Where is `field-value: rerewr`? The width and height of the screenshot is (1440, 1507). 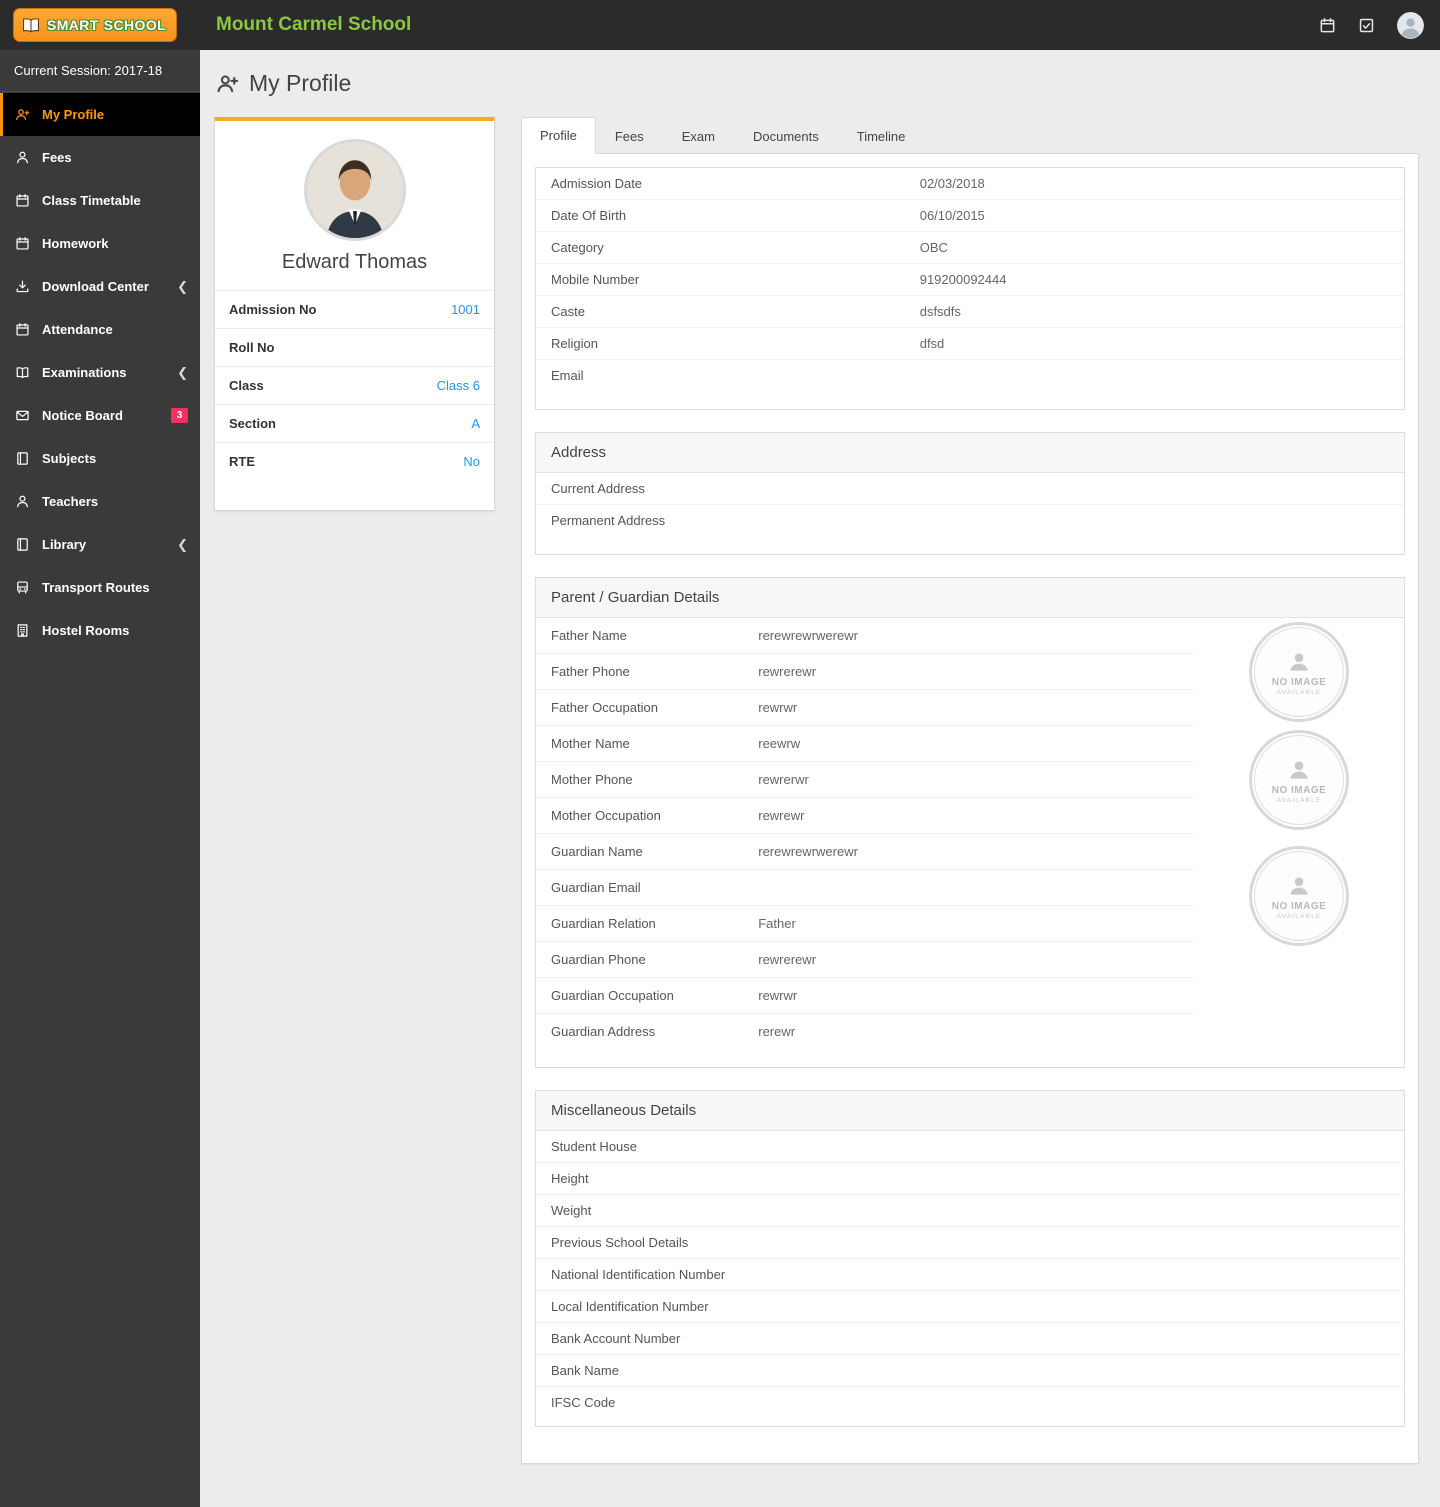
field-value: rerewr is located at coordinates (777, 1031).